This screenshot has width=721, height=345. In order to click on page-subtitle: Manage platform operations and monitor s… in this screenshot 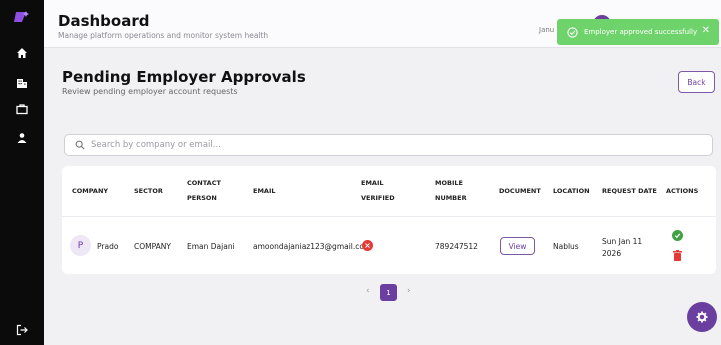, I will do `click(163, 35)`.